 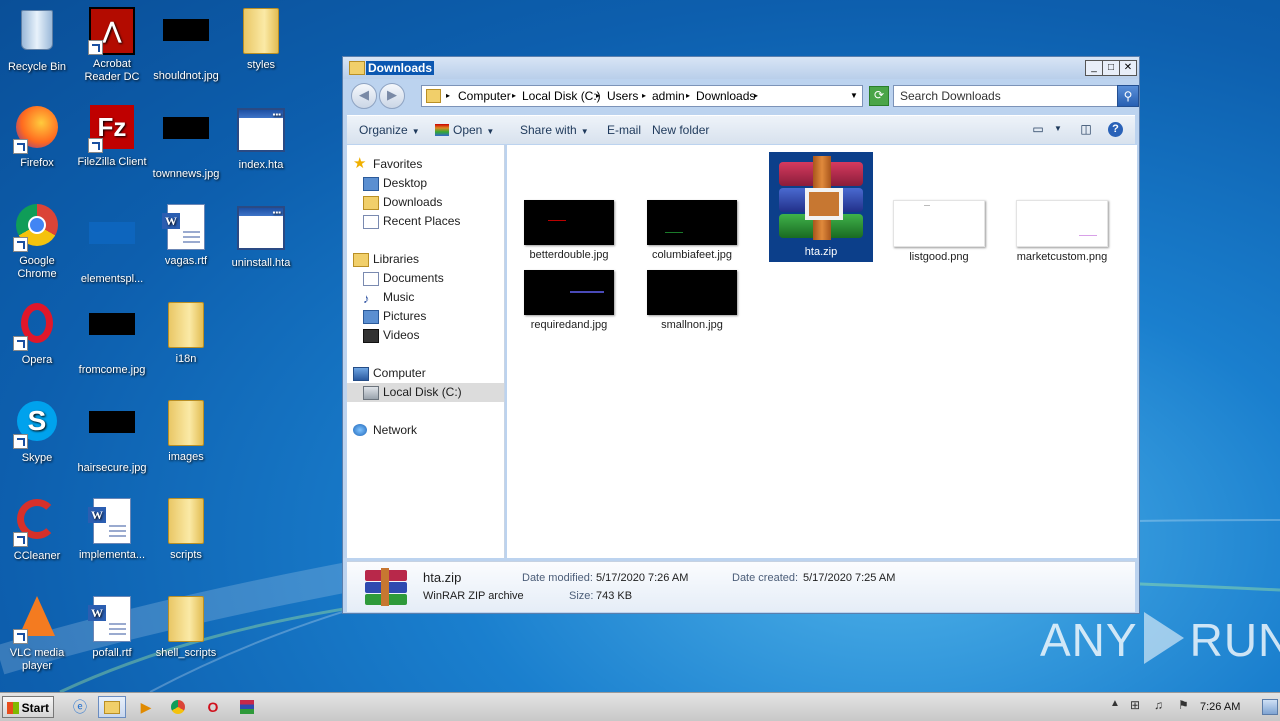 I want to click on file-item: betterdouble.jpg, so click(x=569, y=230).